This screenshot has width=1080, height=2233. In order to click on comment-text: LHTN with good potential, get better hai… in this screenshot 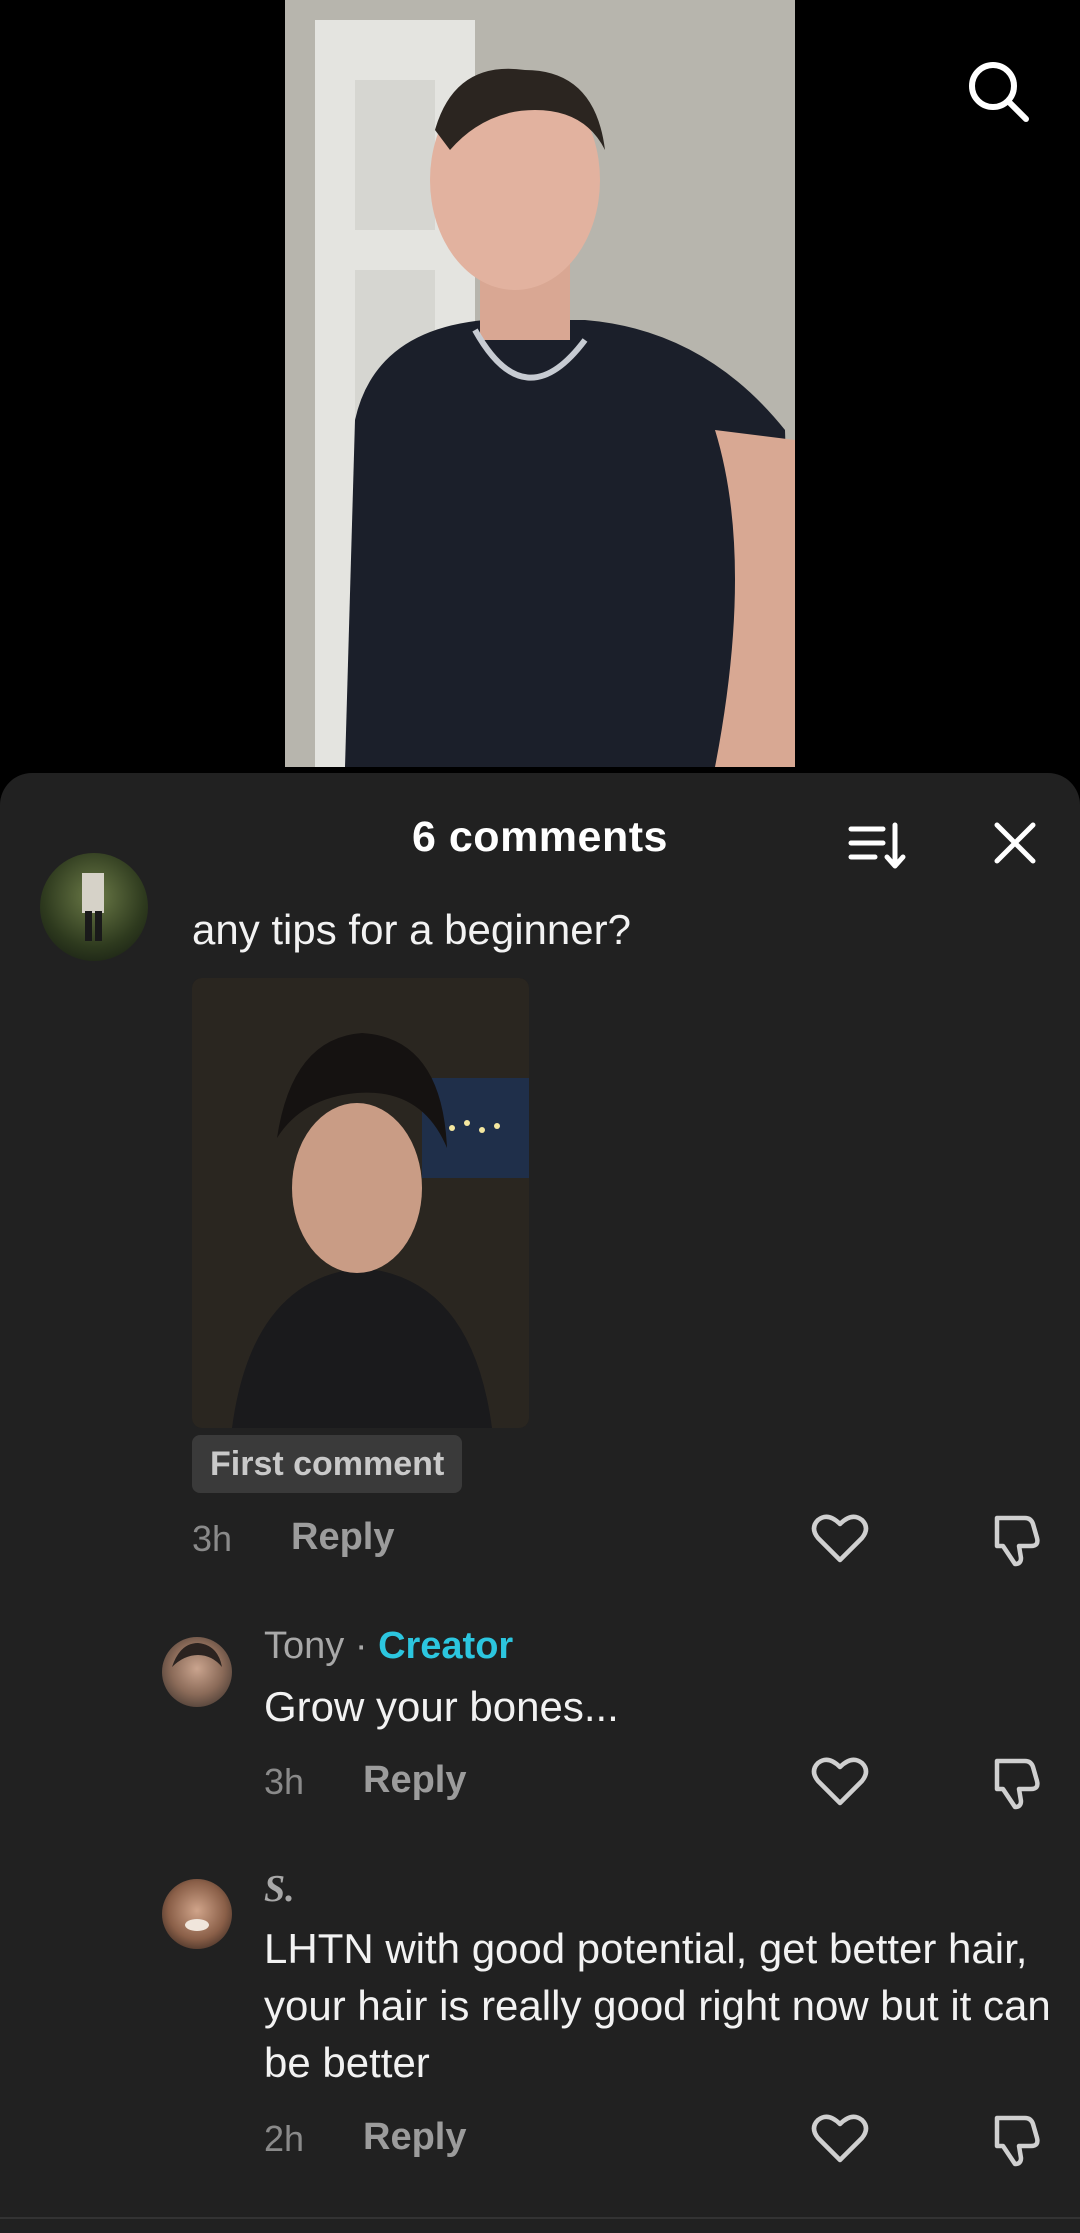, I will do `click(657, 2005)`.